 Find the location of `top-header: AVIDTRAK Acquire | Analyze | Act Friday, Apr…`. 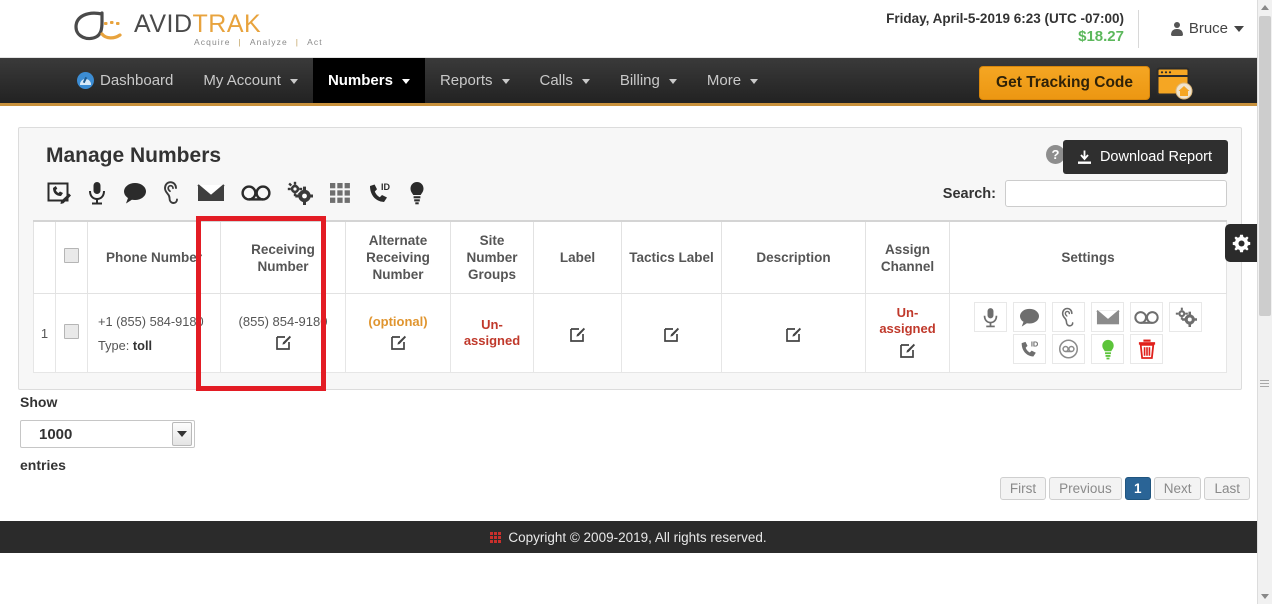

top-header: AVIDTRAK Acquire | Analyze | Act Friday, Apr… is located at coordinates (636, 29).